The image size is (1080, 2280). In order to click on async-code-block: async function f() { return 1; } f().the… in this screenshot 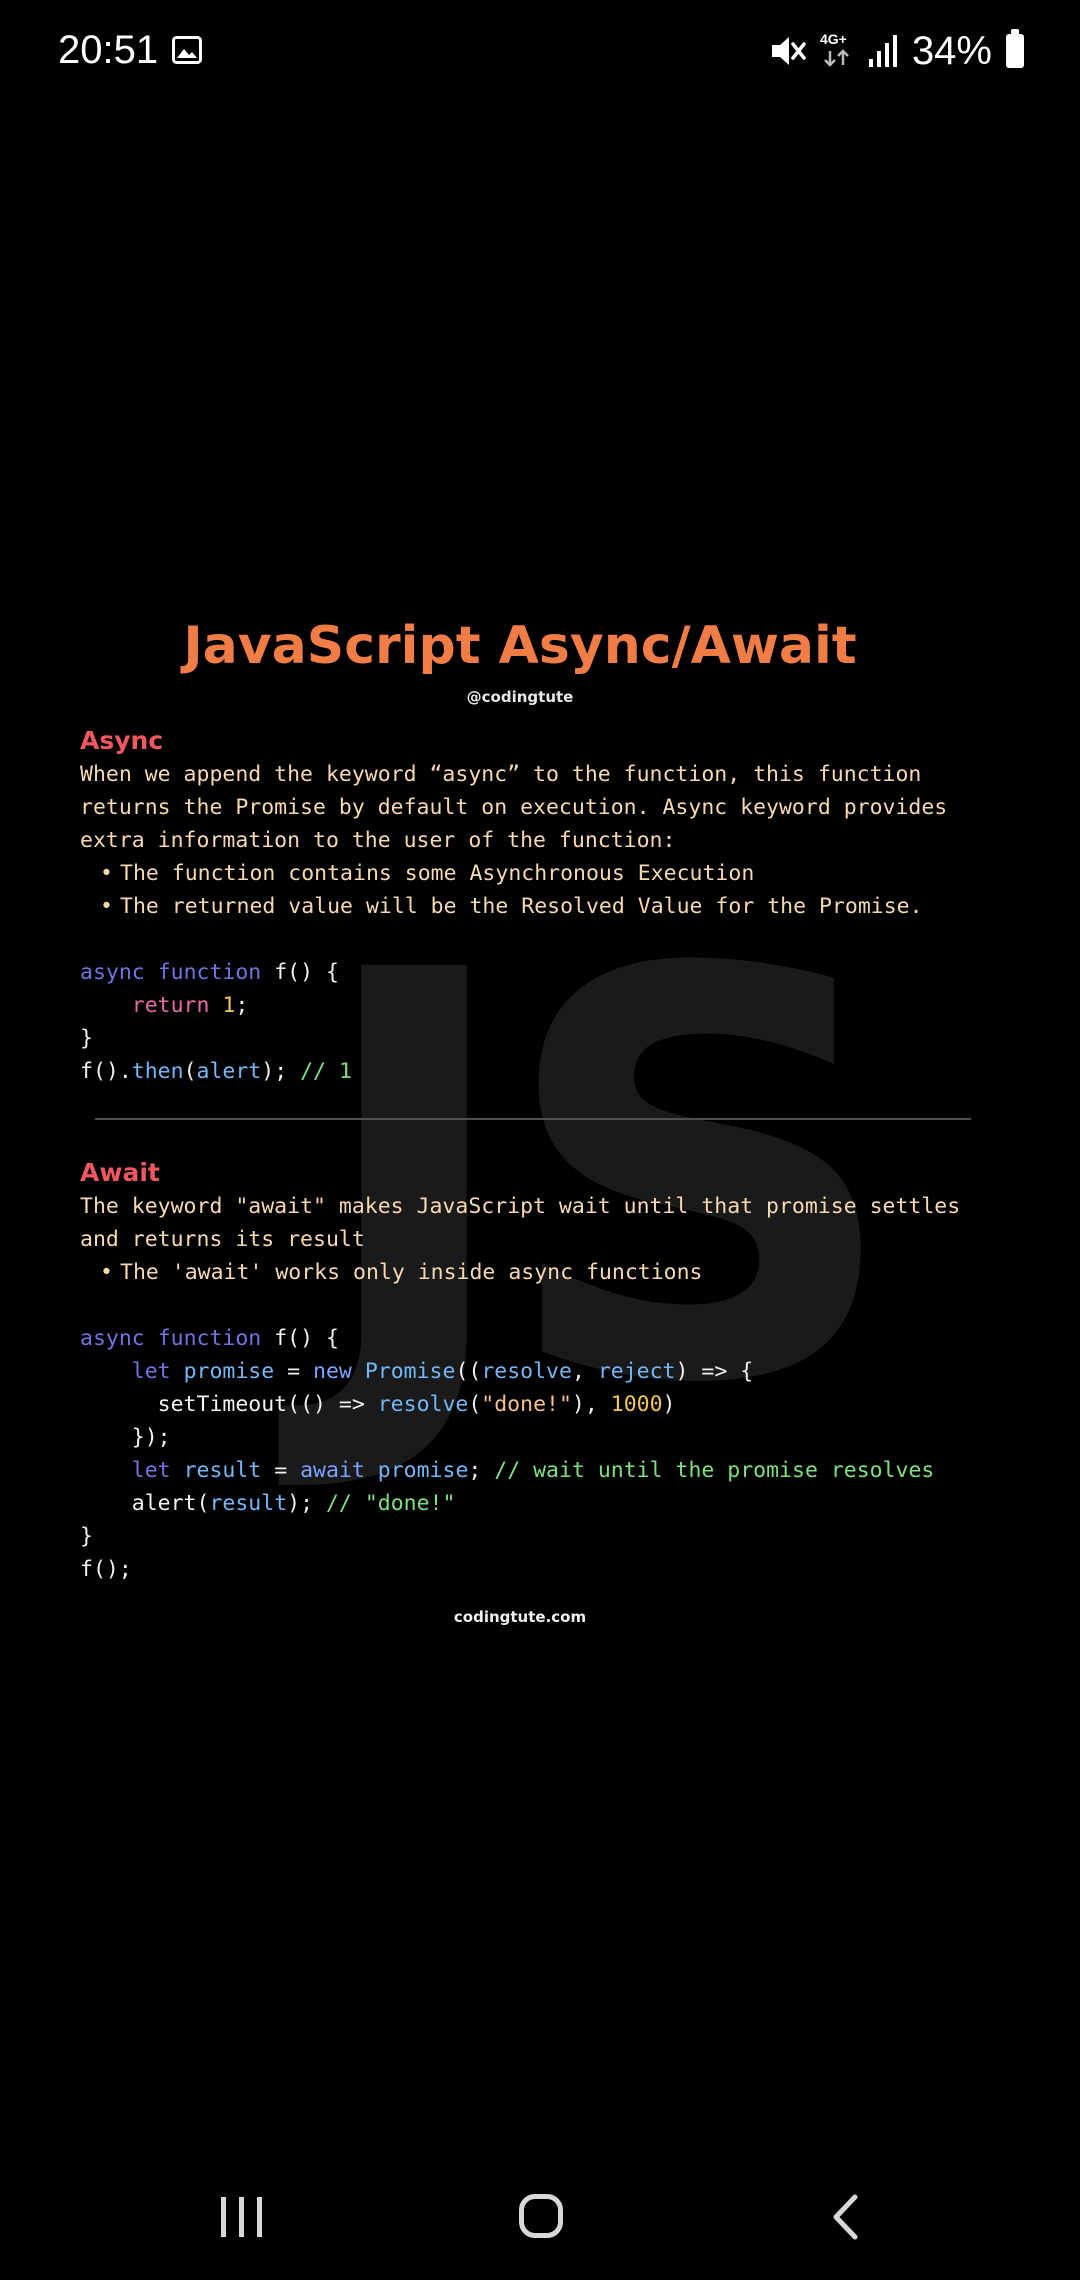, I will do `click(216, 1022)`.